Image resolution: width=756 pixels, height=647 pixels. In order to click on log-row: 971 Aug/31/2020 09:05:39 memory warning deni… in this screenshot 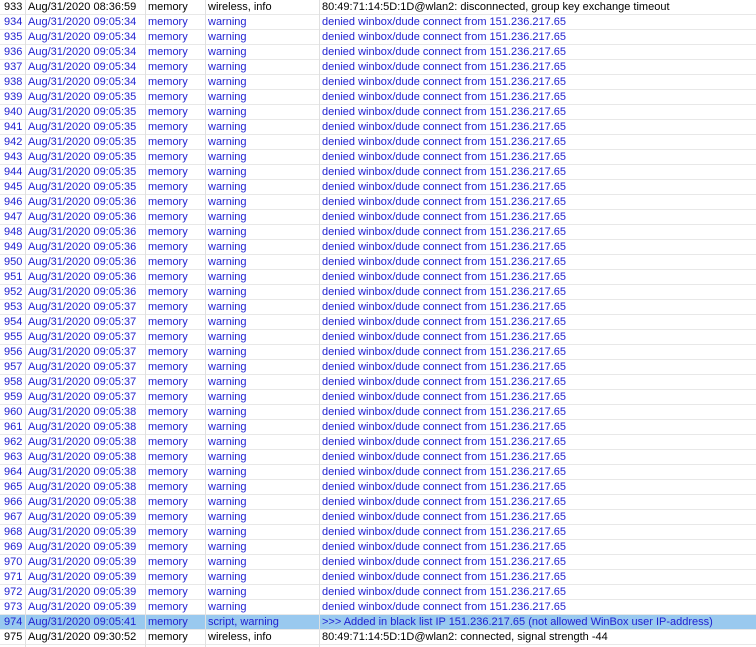, I will do `click(378, 577)`.